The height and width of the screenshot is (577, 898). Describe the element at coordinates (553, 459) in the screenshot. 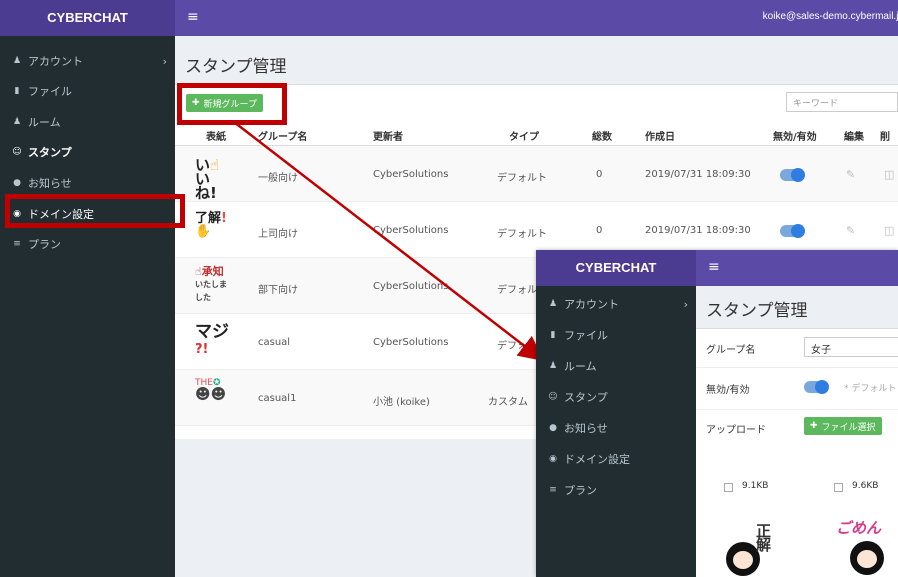

I see `globe-icon: ◉` at that location.